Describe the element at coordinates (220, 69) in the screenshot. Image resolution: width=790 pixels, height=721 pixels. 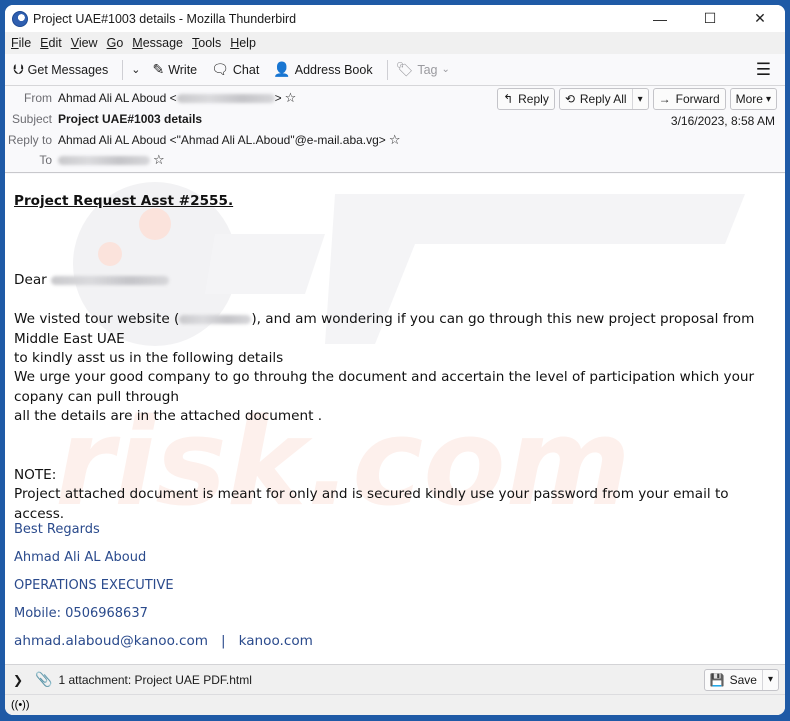
I see `chat-icon: 🗨` at that location.